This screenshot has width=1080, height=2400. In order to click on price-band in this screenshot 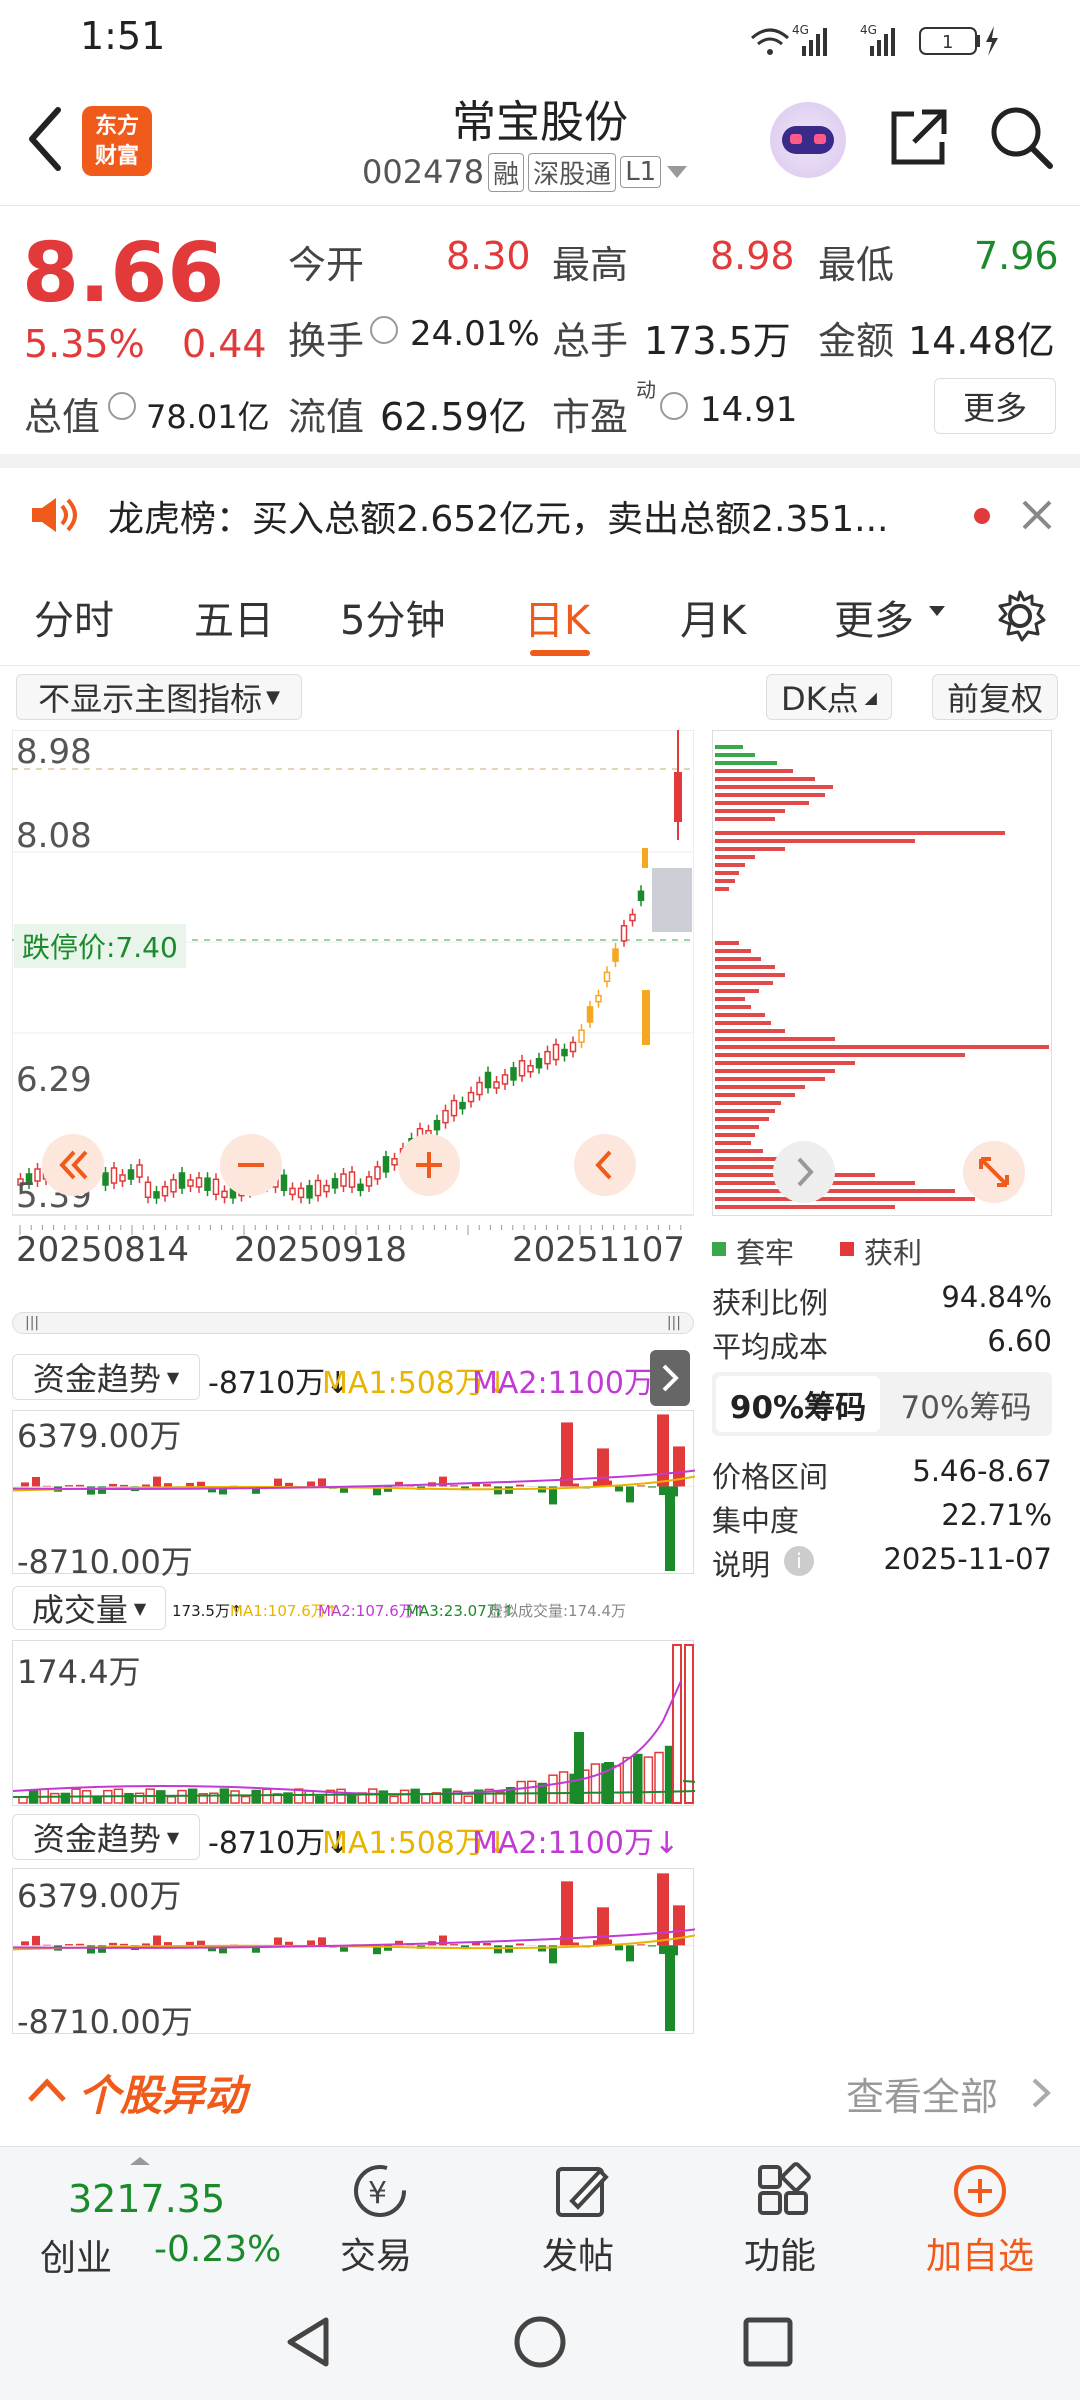, I will do `click(672, 900)`.